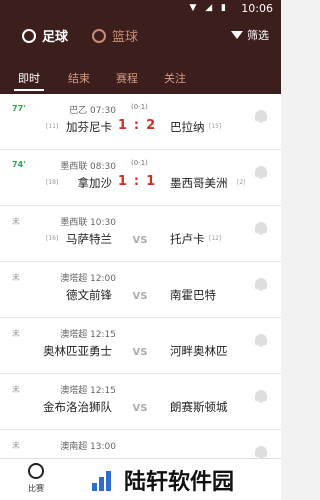  I want to click on match-row: 未 澳塔超 12:15 奥林匹亚勇士 VS 河畔奥林匹, so click(140, 346).